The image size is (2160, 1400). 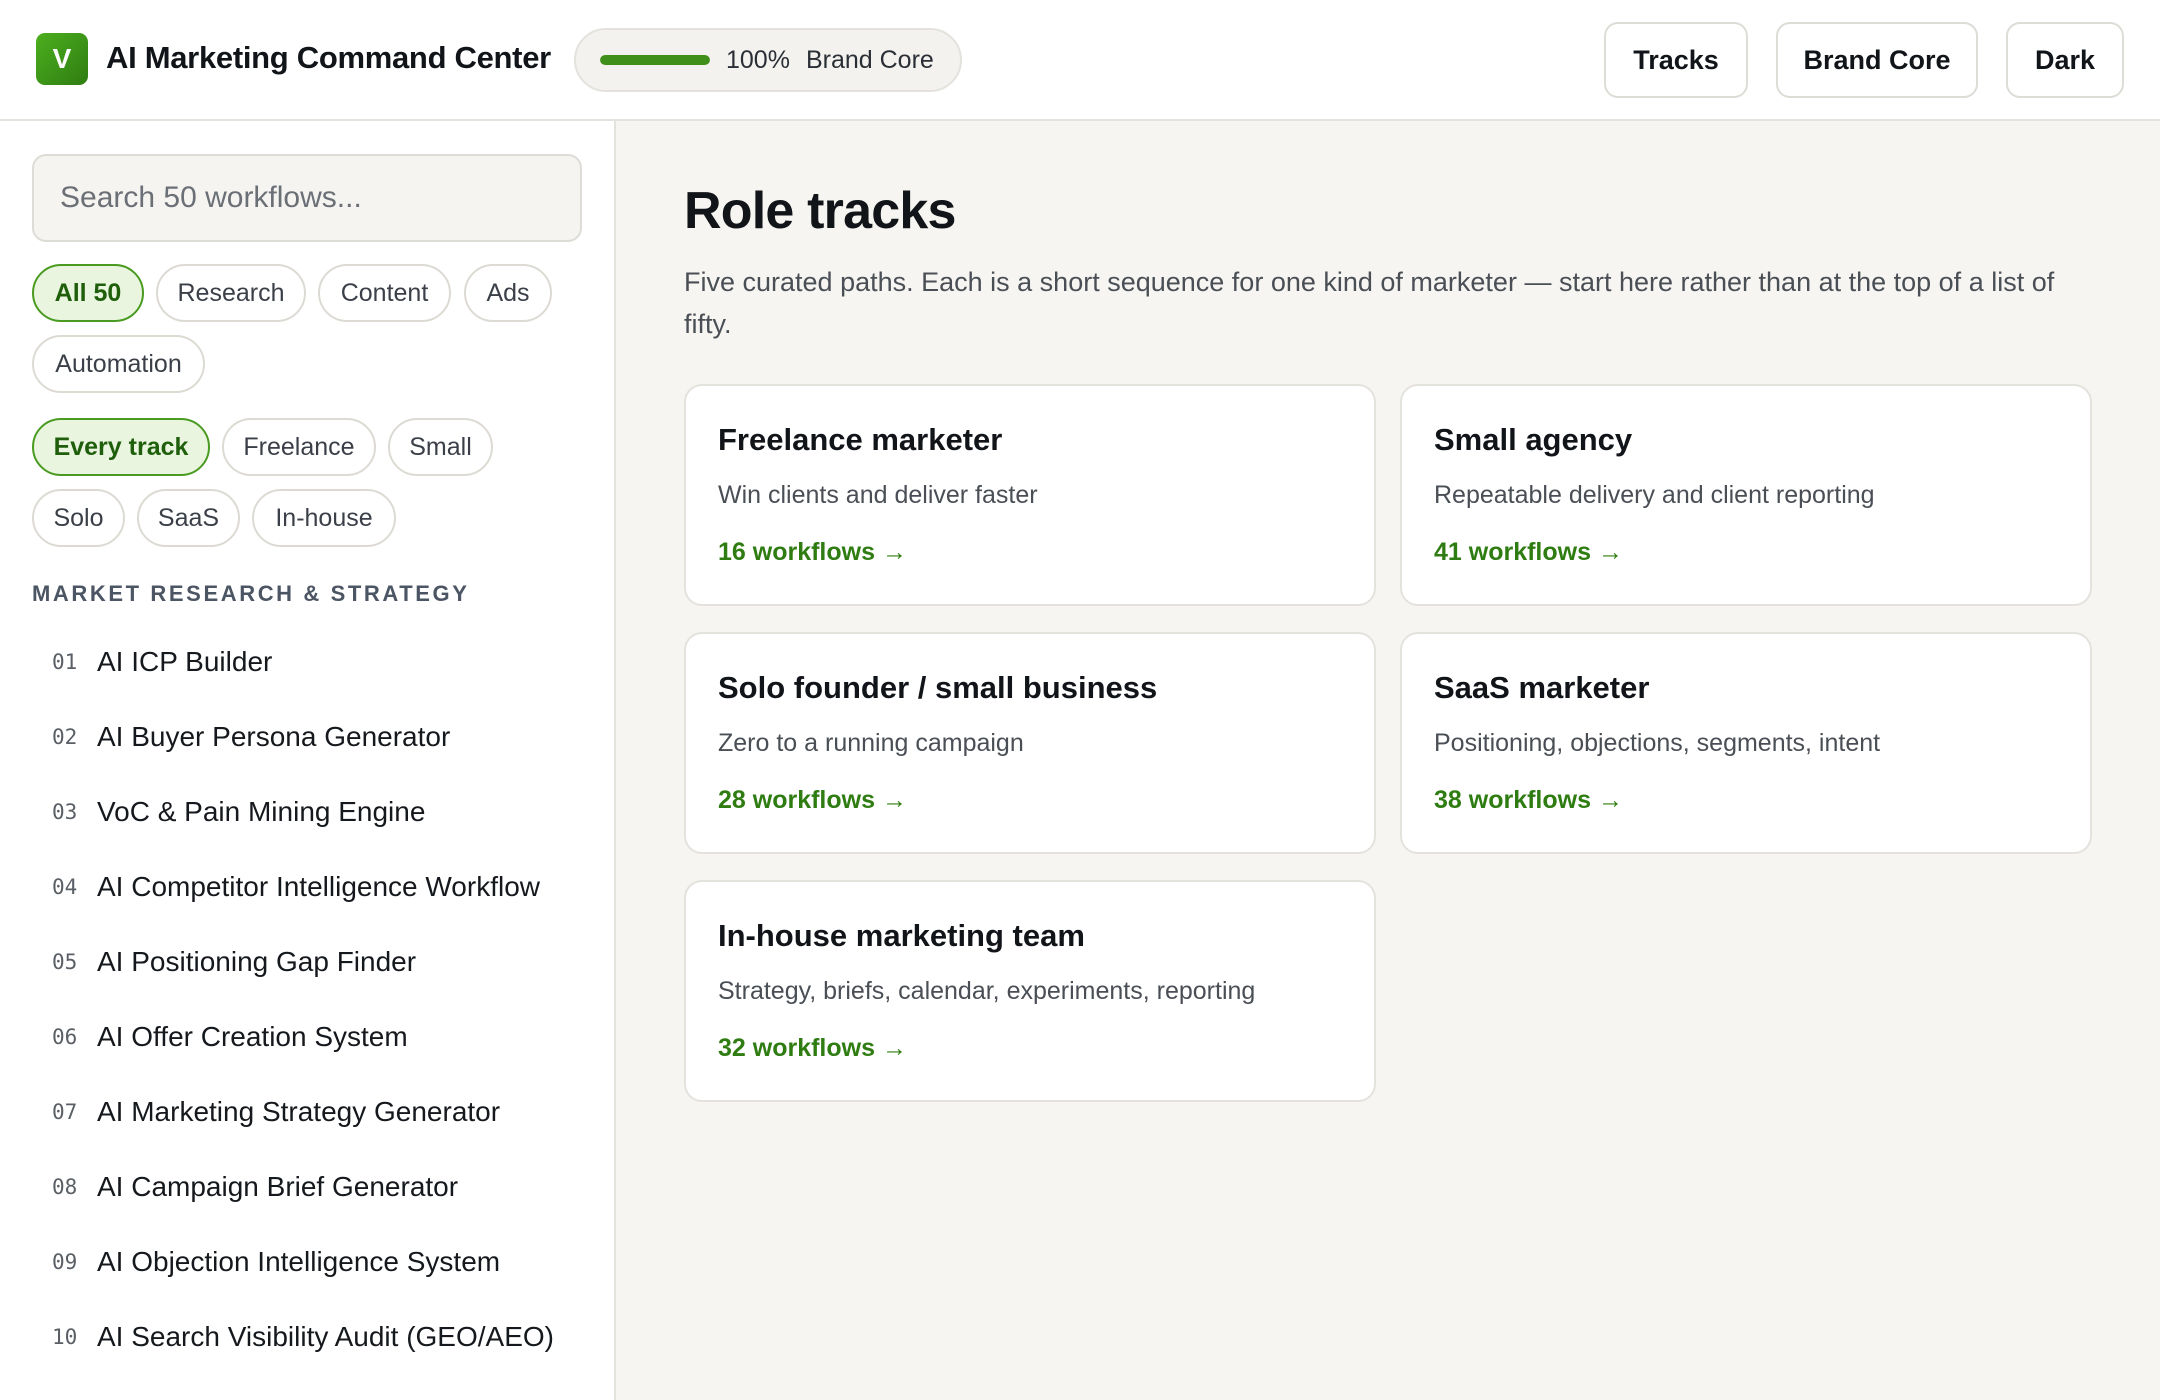 What do you see at coordinates (299, 447) in the screenshot?
I see `chip-freelance: Freelance` at bounding box center [299, 447].